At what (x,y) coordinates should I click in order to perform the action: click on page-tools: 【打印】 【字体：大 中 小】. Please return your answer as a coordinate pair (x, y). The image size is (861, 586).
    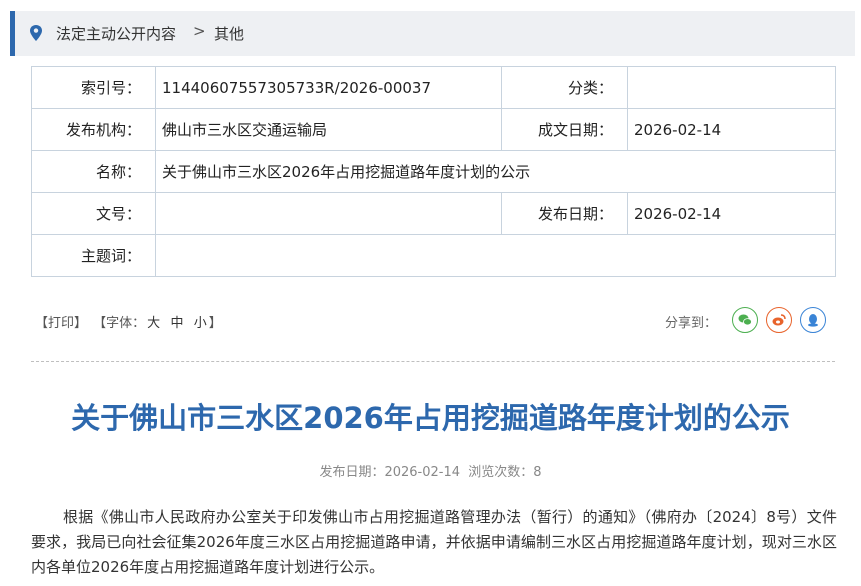
    Looking at the image, I should click on (129, 321).